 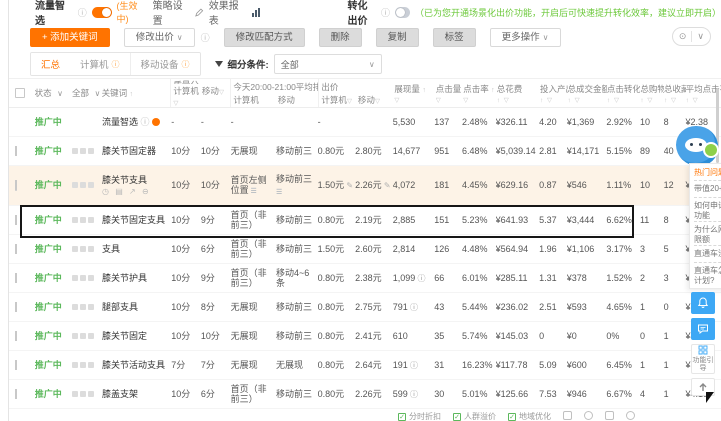 What do you see at coordinates (529, 416) in the screenshot?
I see `legend-toggle: ✓ 地域优化` at bounding box center [529, 416].